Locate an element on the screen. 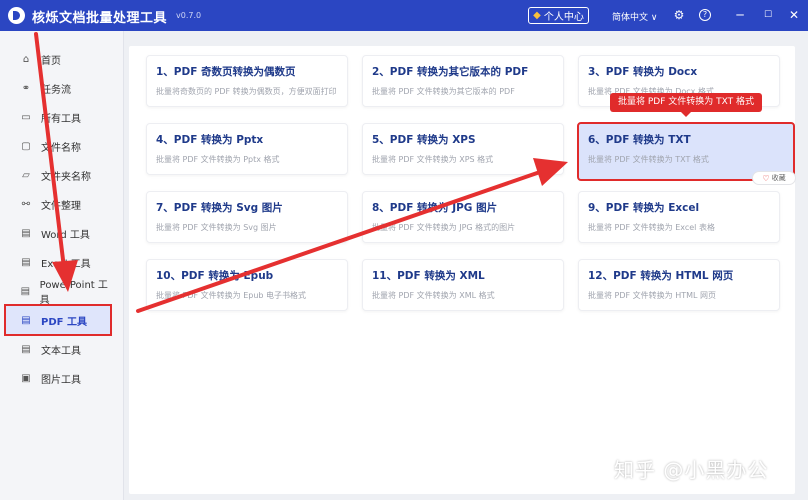 This screenshot has width=808, height=500. app-title: 核烁文档批量处理工具 is located at coordinates (100, 18).